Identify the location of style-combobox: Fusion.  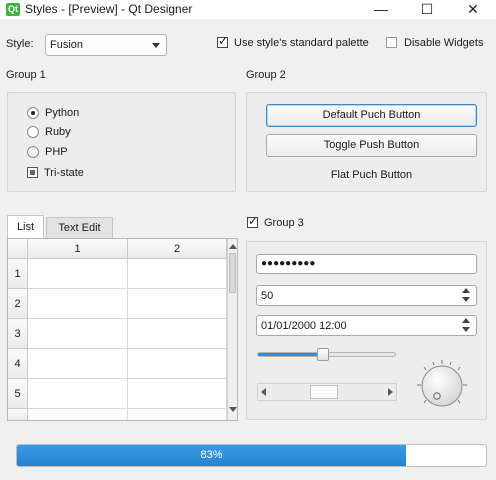
(106, 45).